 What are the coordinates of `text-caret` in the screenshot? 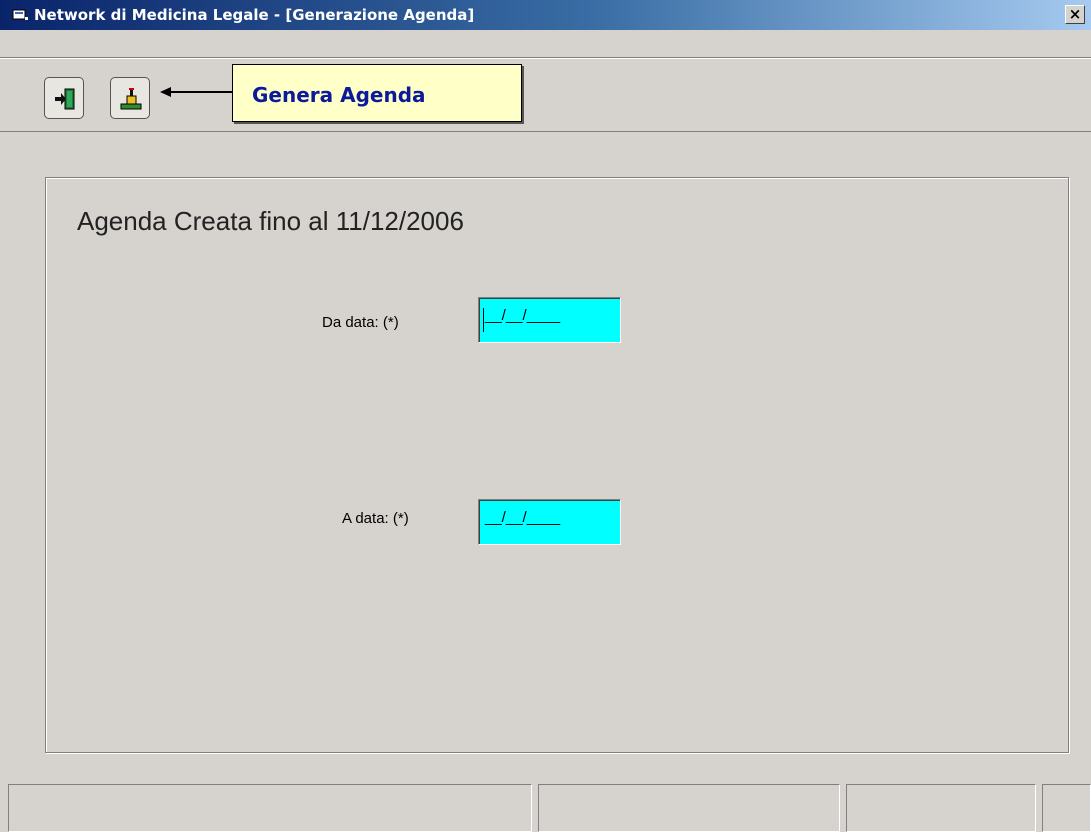 It's located at (483, 320).